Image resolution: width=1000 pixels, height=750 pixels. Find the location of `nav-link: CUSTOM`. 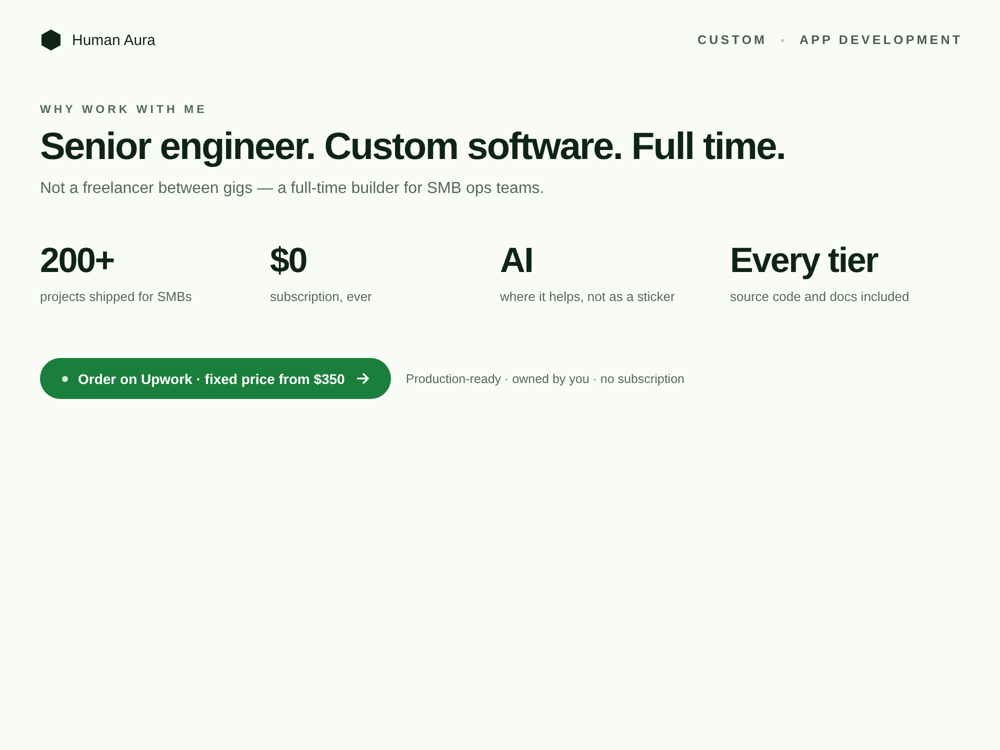

nav-link: CUSTOM is located at coordinates (733, 40).